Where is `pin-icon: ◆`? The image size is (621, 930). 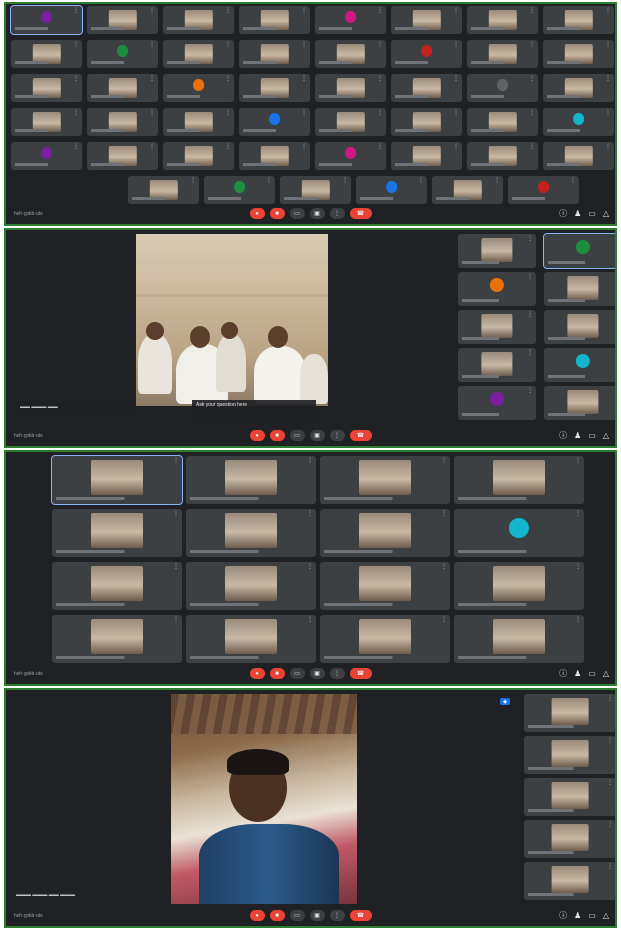 pin-icon: ◆ is located at coordinates (505, 701).